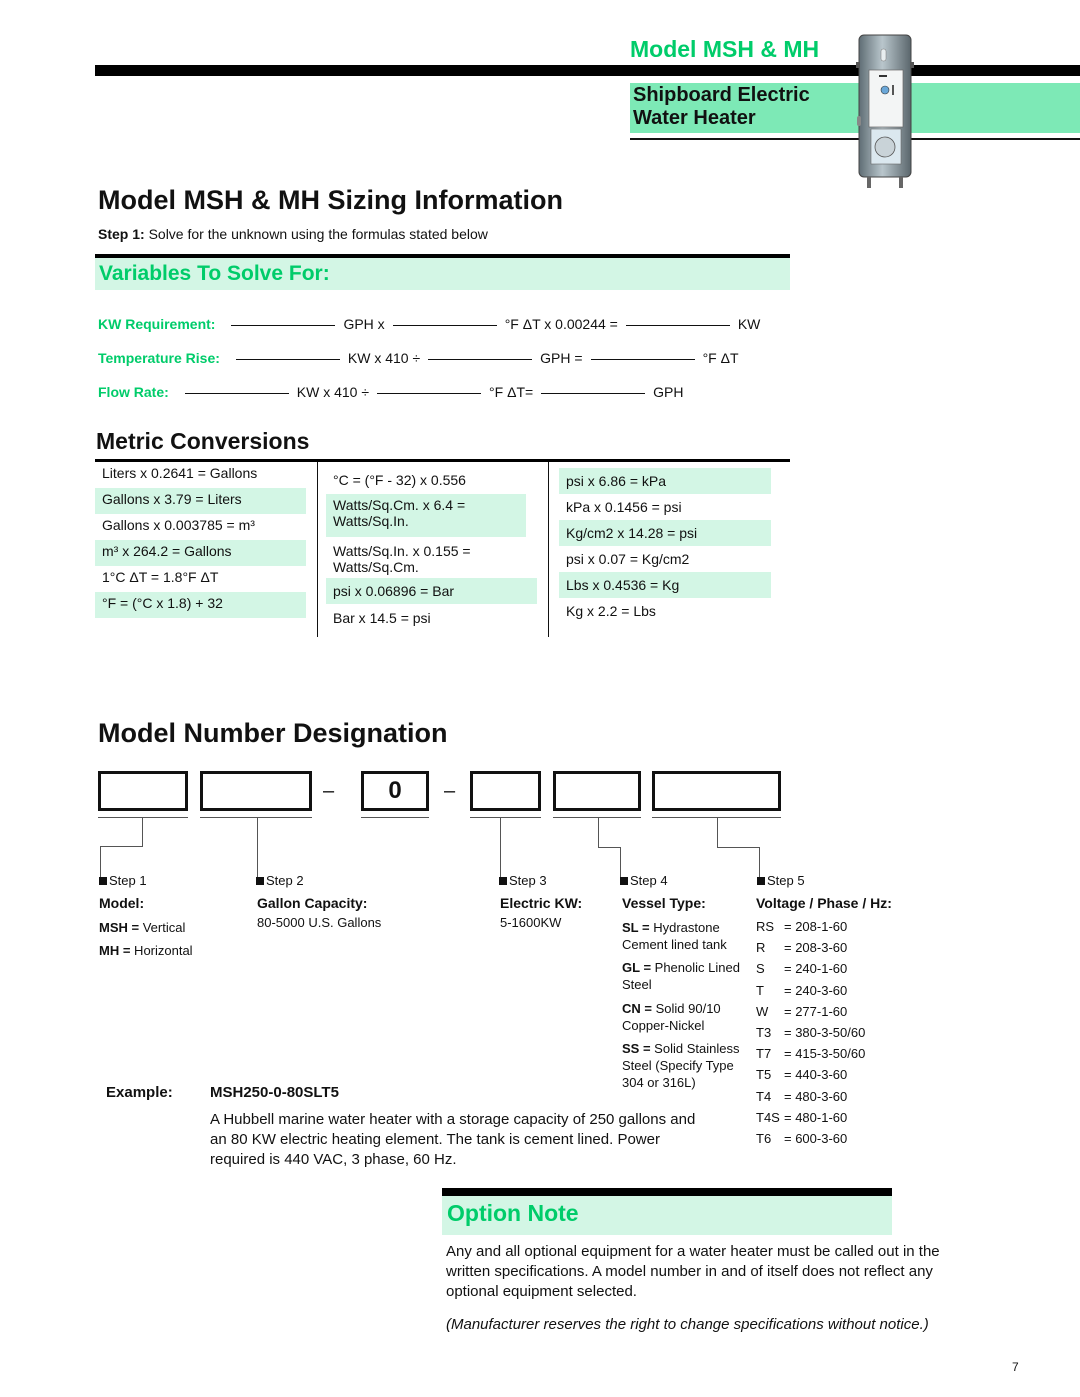  What do you see at coordinates (764, 1075) in the screenshot?
I see `voltage-code: T5` at bounding box center [764, 1075].